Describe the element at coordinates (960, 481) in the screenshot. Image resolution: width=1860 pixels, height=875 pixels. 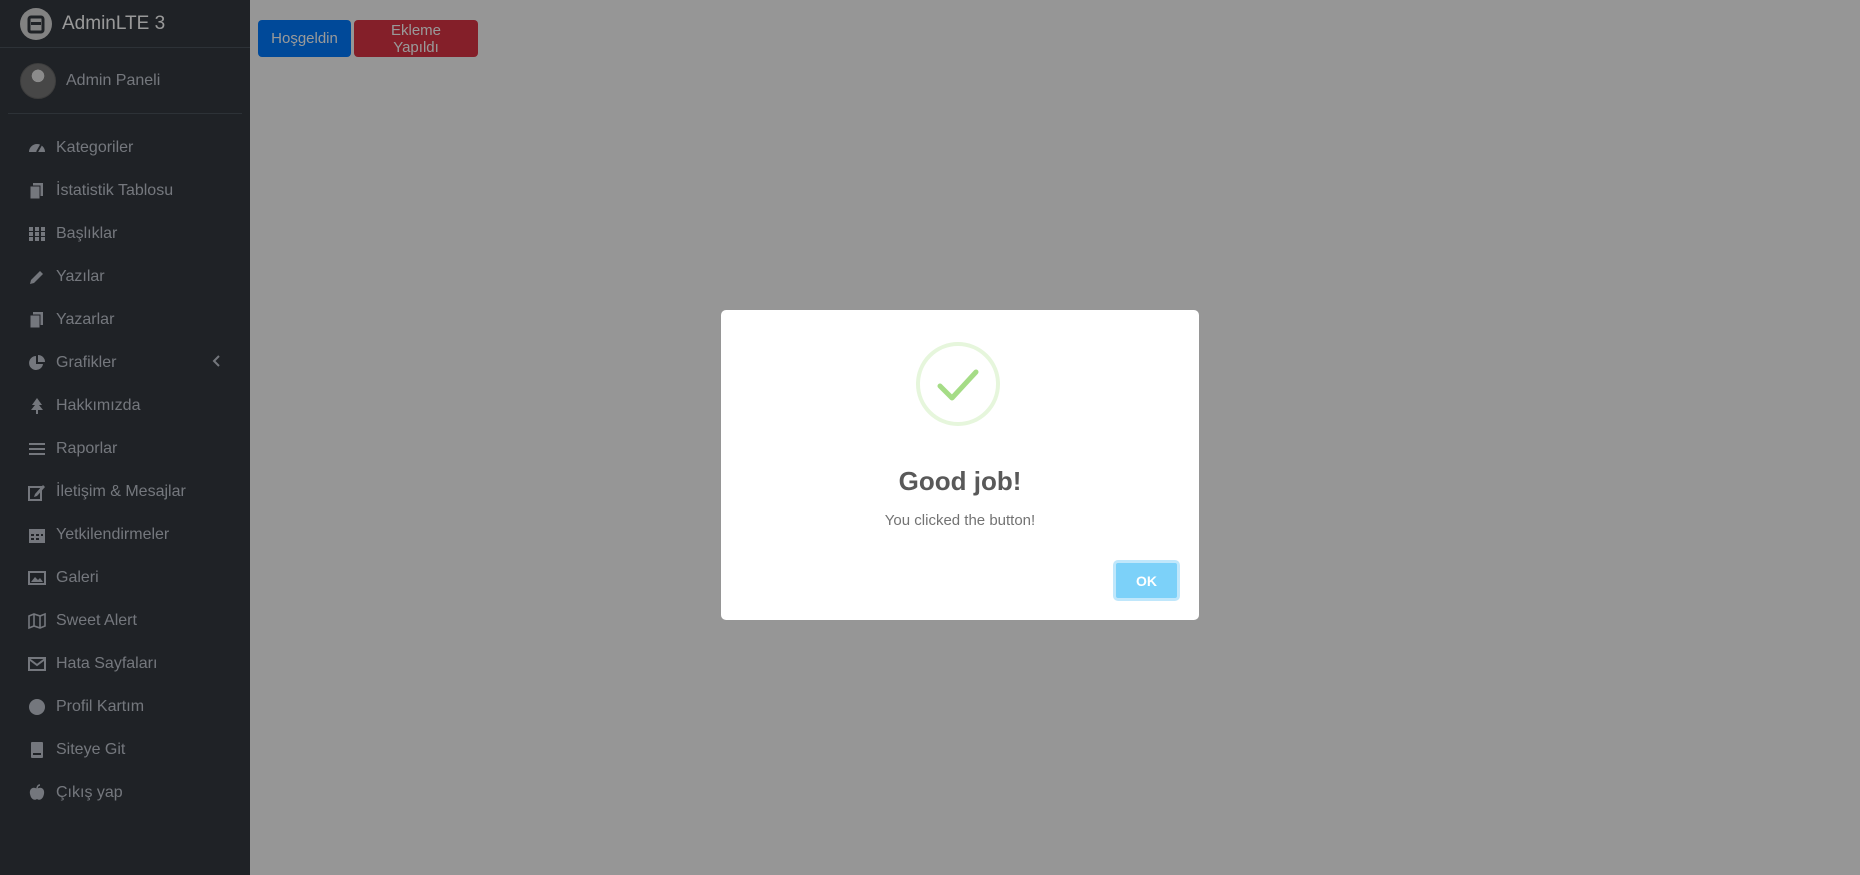
I see `modal-title: Good job!` at that location.